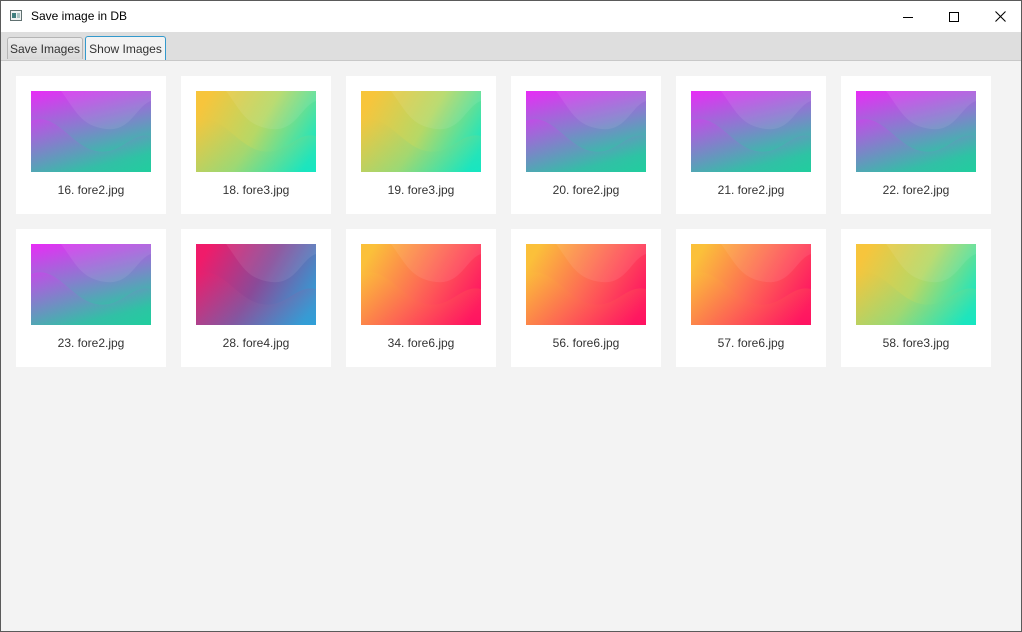  I want to click on image-card: 19. fore3.jpg, so click(421, 145).